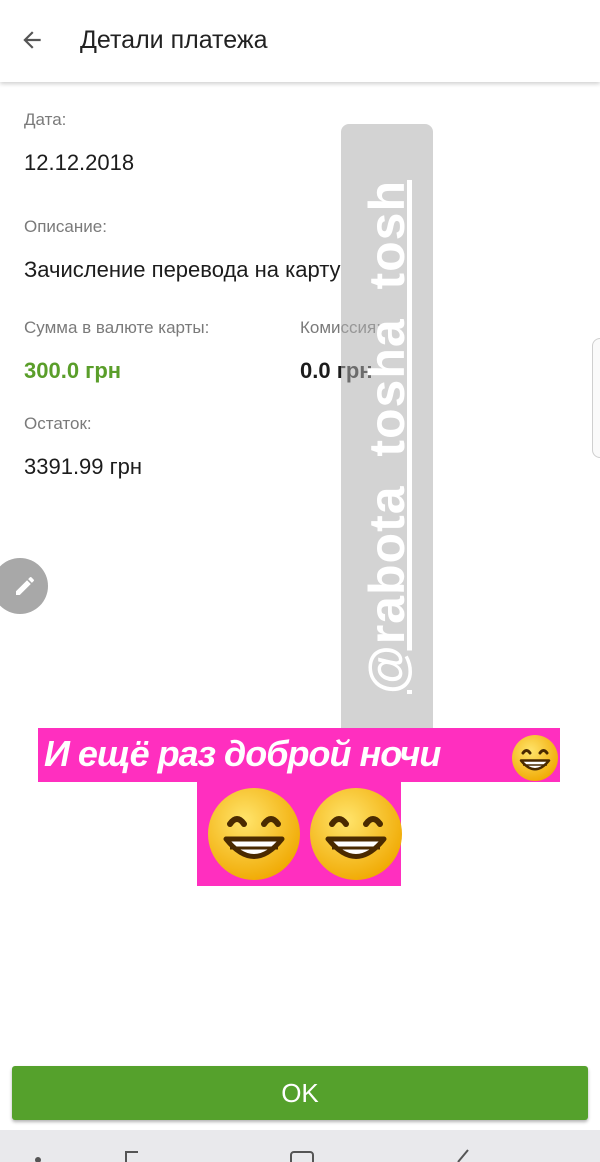 Image resolution: width=600 pixels, height=1162 pixels. Describe the element at coordinates (117, 327) in the screenshot. I see `amount-label: Сумма в валюте карты:` at that location.